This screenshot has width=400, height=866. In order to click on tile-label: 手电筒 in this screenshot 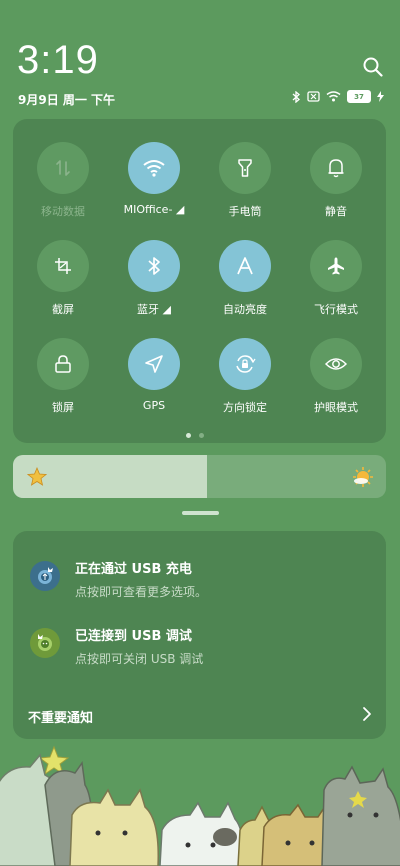, I will do `click(245, 211)`.